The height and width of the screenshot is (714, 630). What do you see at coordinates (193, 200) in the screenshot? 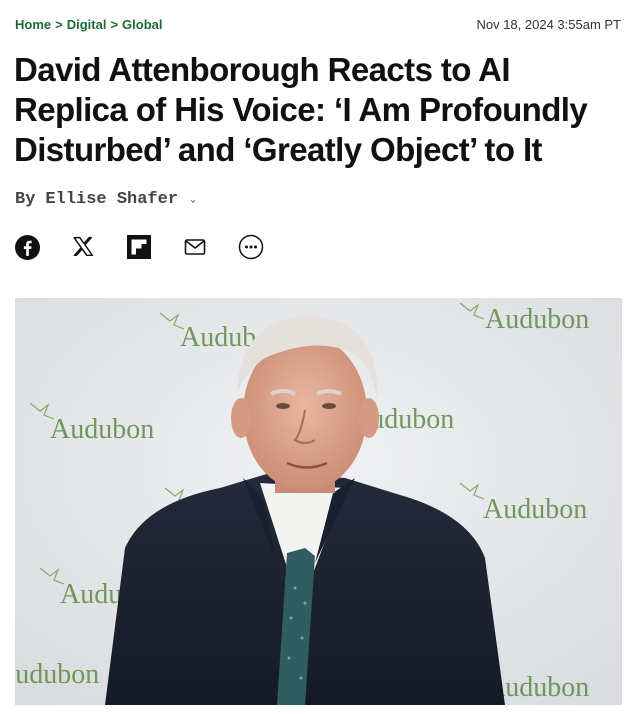
I see `chevron-down-icon: ⌄` at bounding box center [193, 200].